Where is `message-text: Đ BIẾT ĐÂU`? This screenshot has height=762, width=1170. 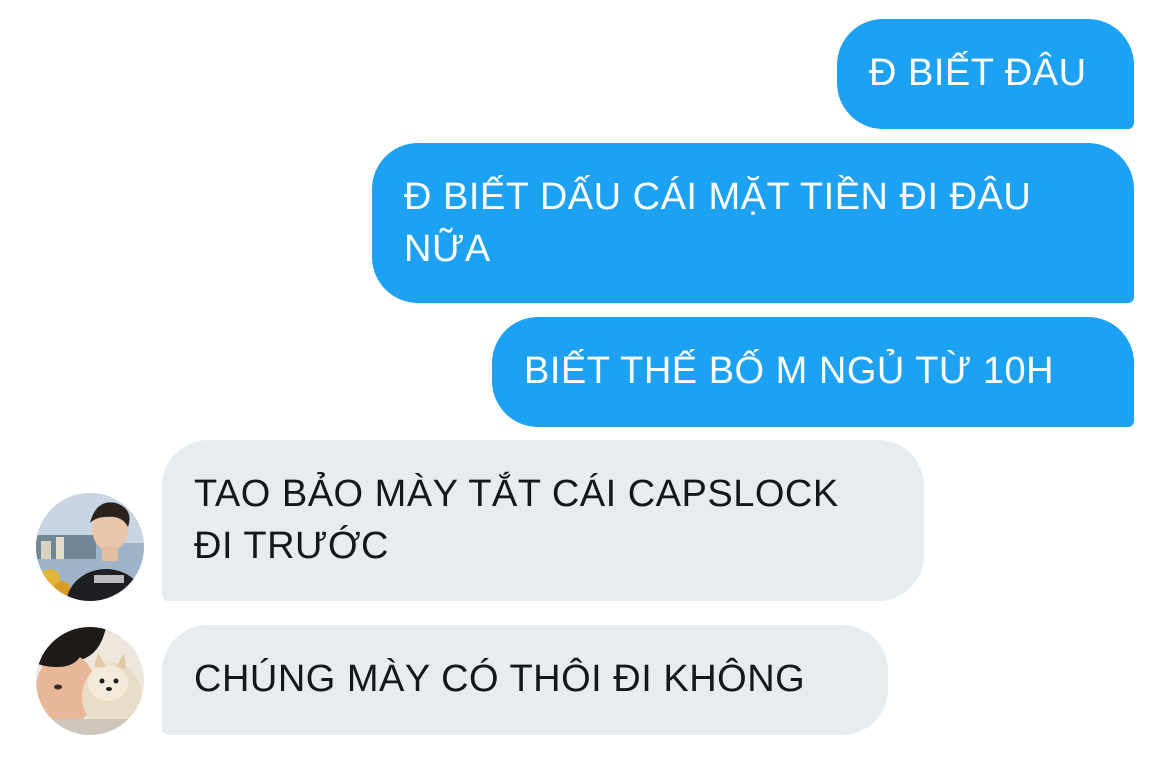 message-text: Đ BIẾT ĐÂU is located at coordinates (978, 73).